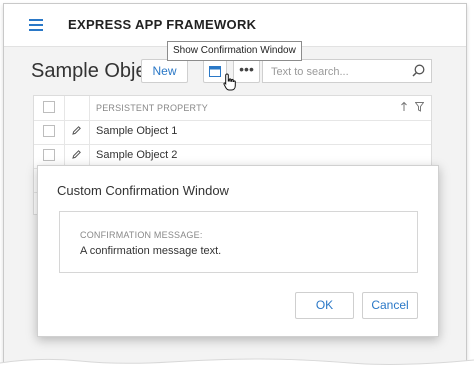 The height and width of the screenshot is (381, 474). I want to click on more-actions-button: •••, so click(246, 71).